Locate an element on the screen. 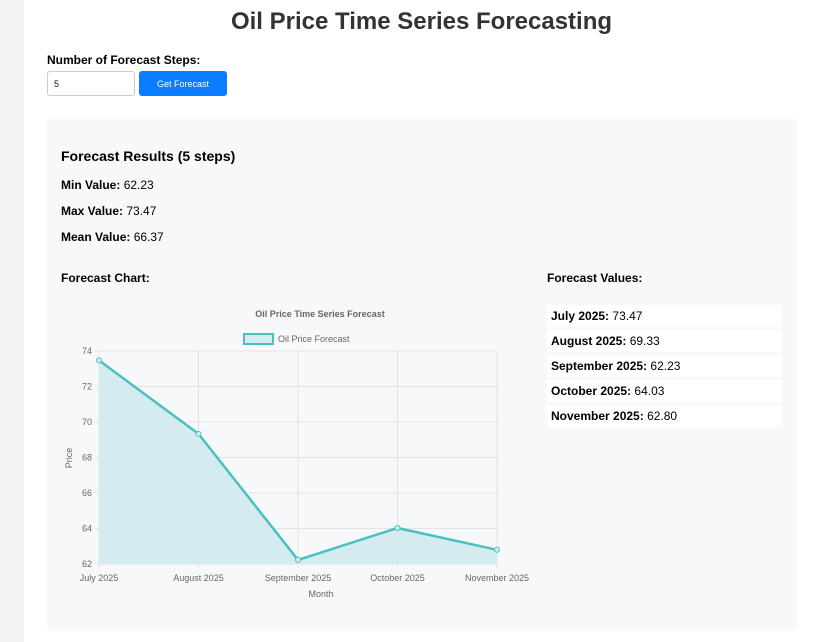 The width and height of the screenshot is (819, 642). x-tick-label: August 2025 is located at coordinates (198, 578).